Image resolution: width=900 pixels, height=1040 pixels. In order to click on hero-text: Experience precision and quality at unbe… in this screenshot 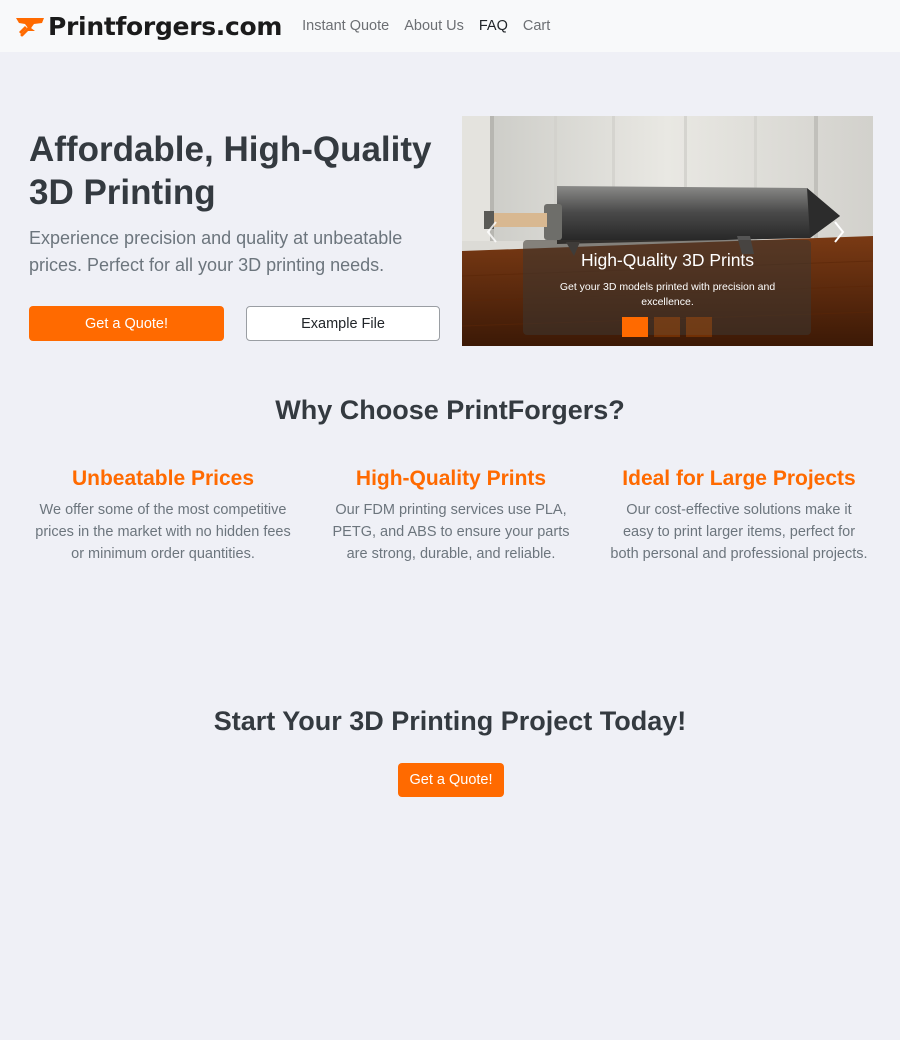, I will do `click(216, 251)`.